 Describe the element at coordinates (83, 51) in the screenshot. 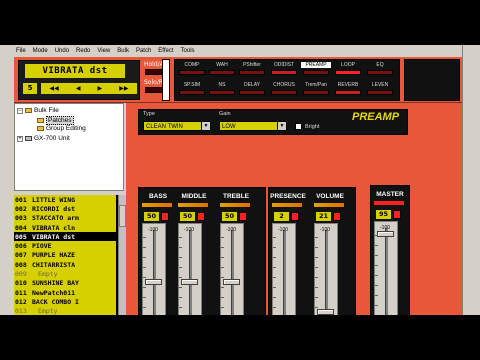

I see `menu-redo: Redo` at that location.